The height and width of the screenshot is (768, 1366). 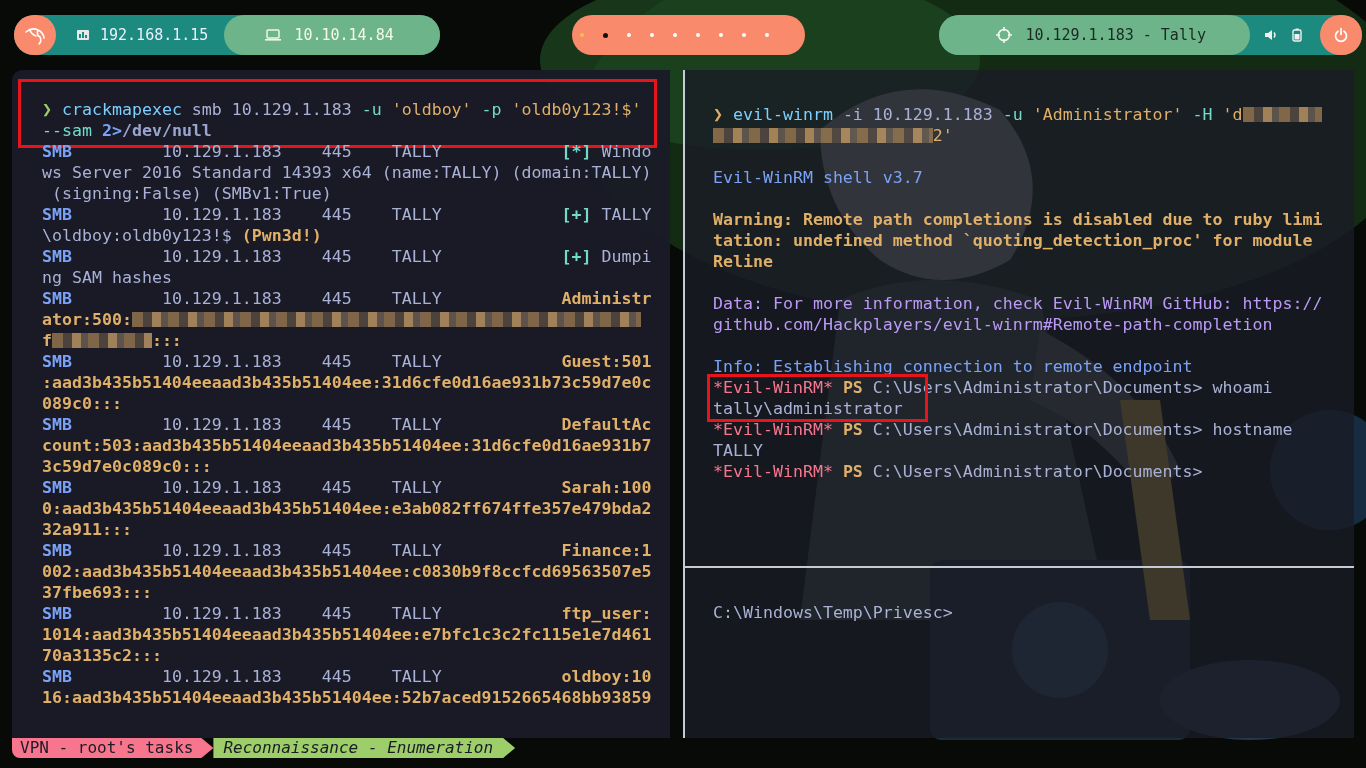 I want to click on terminal-line: 002:aad3b435b51404eeaad3b435b51404ee:c0830b9f8ccfcd69563507e5, so click(x=347, y=571).